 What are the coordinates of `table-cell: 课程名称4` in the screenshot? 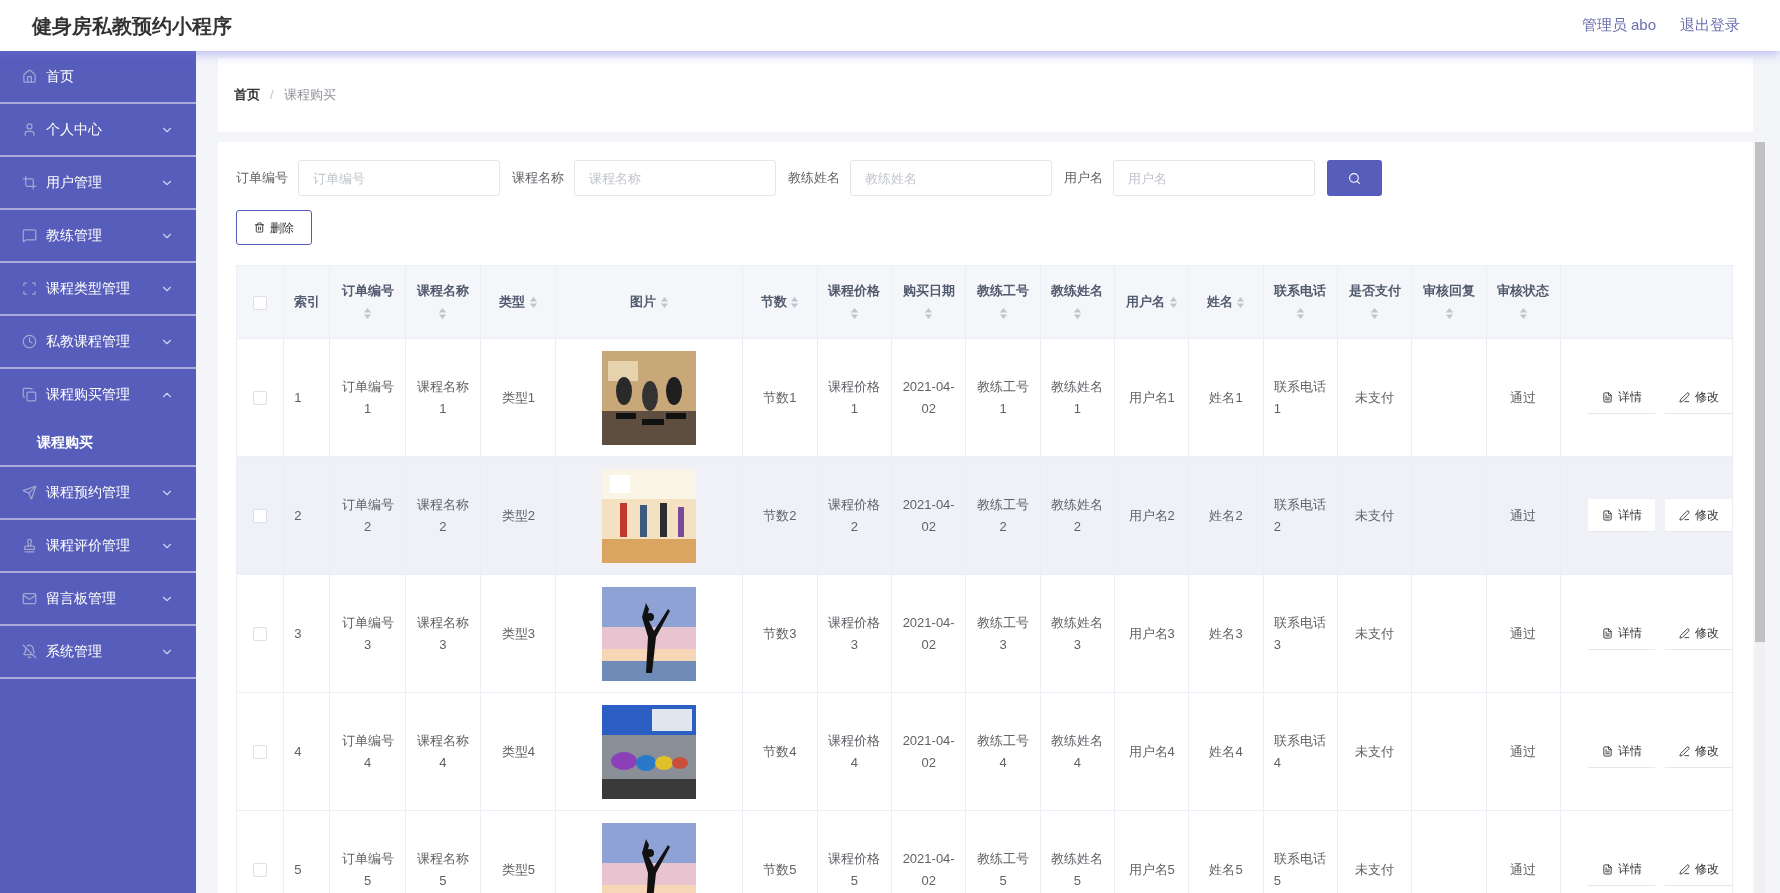 It's located at (442, 751).